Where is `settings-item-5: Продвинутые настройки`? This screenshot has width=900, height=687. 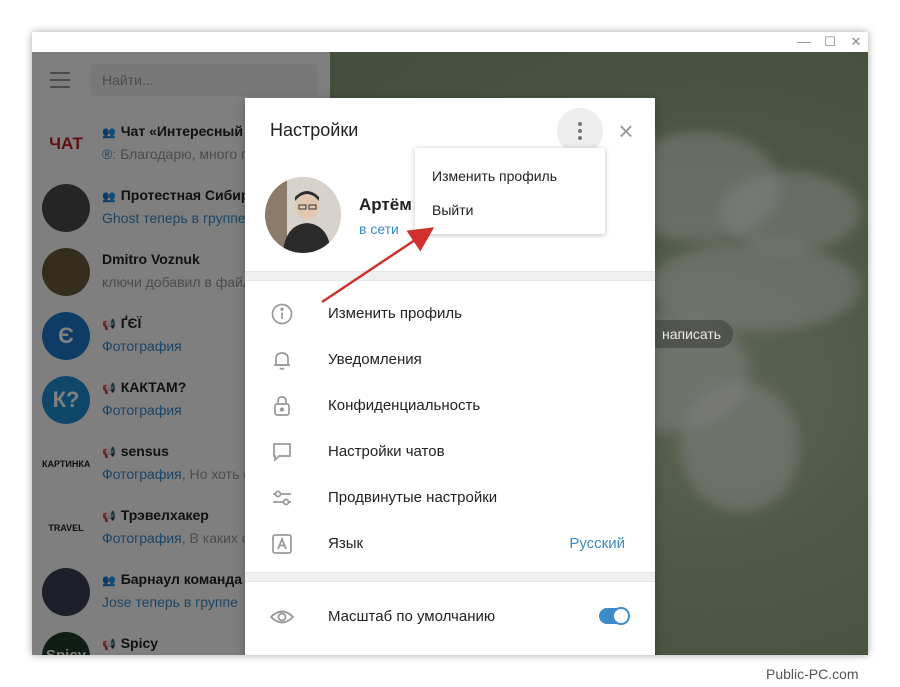 settings-item-5: Продвинутые настройки is located at coordinates (450, 498).